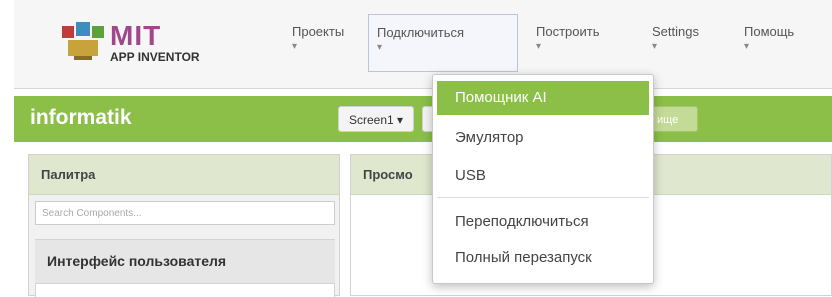 The height and width of the screenshot is (297, 832). What do you see at coordinates (543, 176) in the screenshot?
I see `menu-item-usb: USB` at bounding box center [543, 176].